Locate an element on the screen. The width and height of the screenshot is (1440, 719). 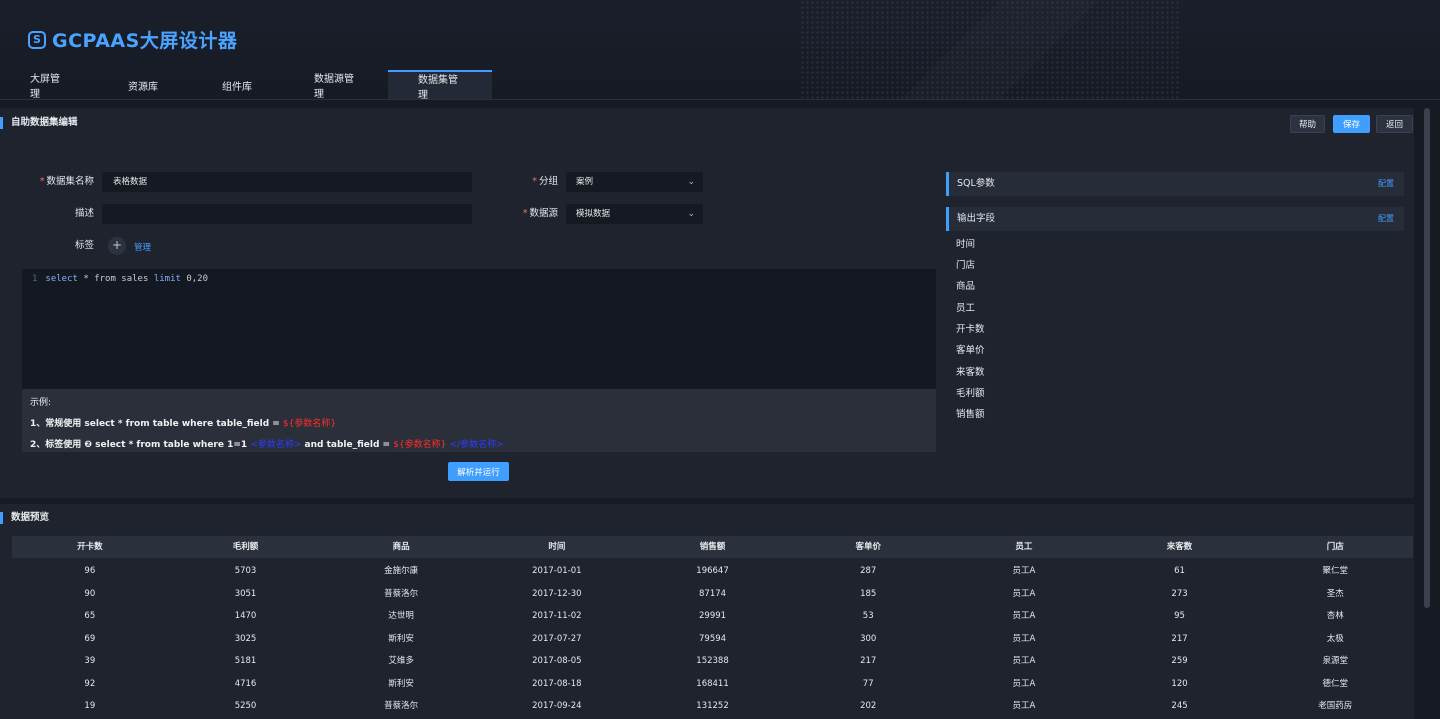
logo: S GCPAAS大屏设计器 is located at coordinates (132, 39).